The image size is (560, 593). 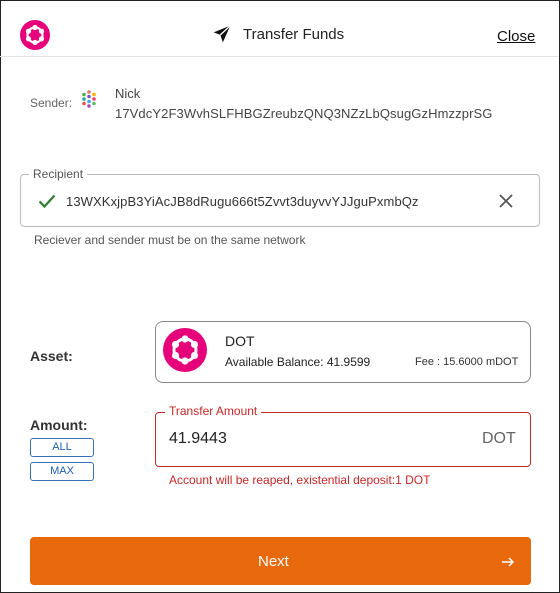 What do you see at coordinates (198, 439) in the screenshot?
I see `transfer-amount-input: 41.9443` at bounding box center [198, 439].